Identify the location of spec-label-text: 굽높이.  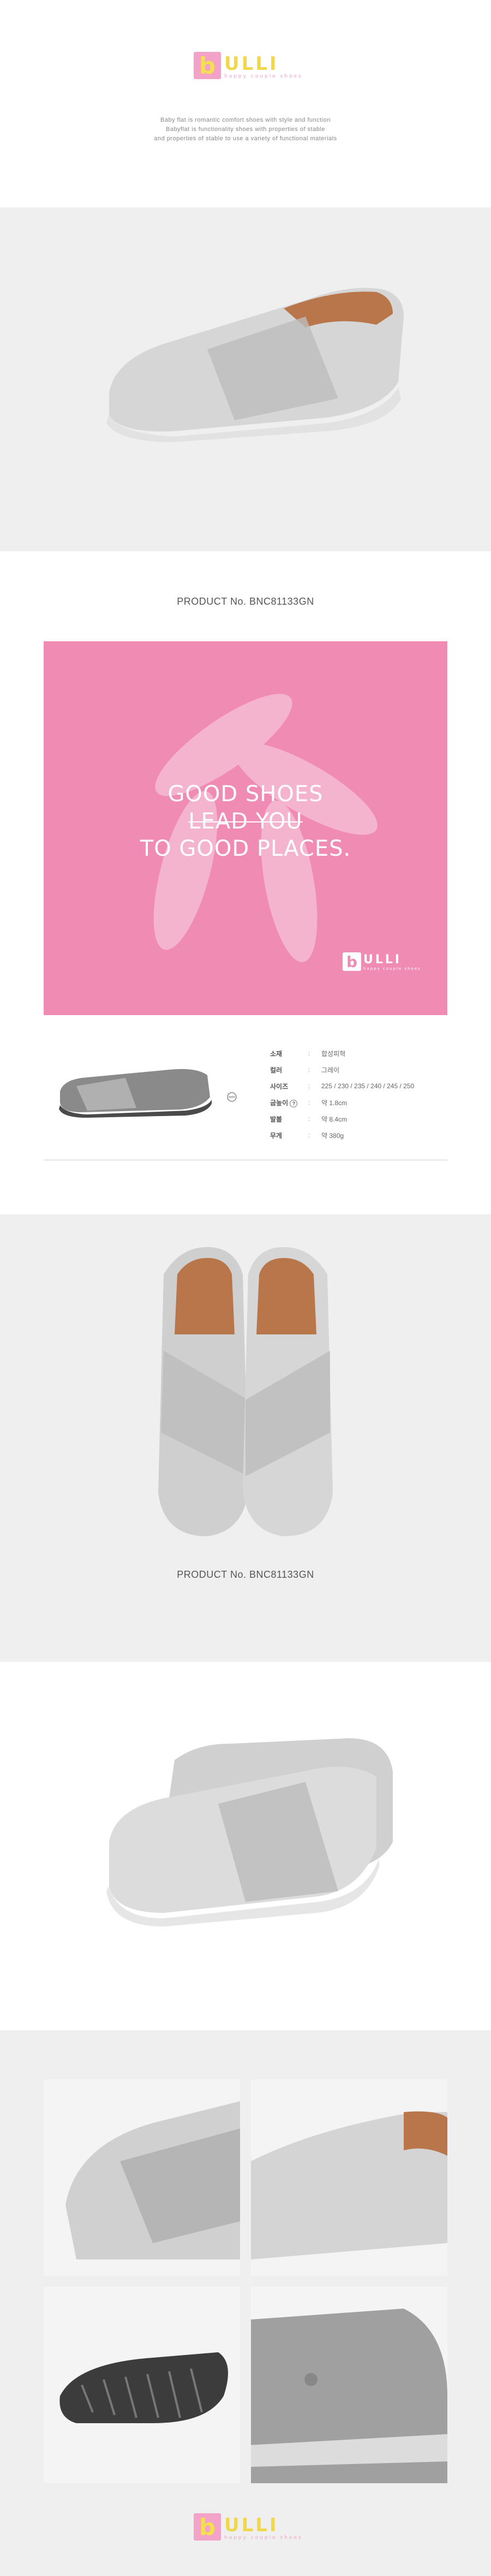
(280, 1103).